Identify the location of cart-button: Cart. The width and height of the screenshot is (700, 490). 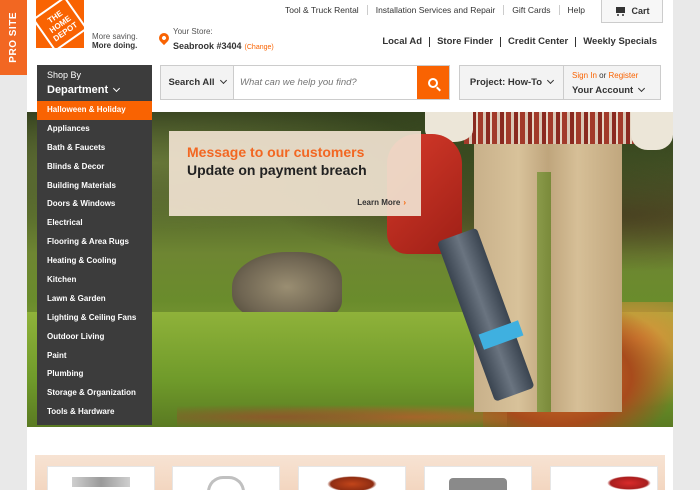
(632, 11).